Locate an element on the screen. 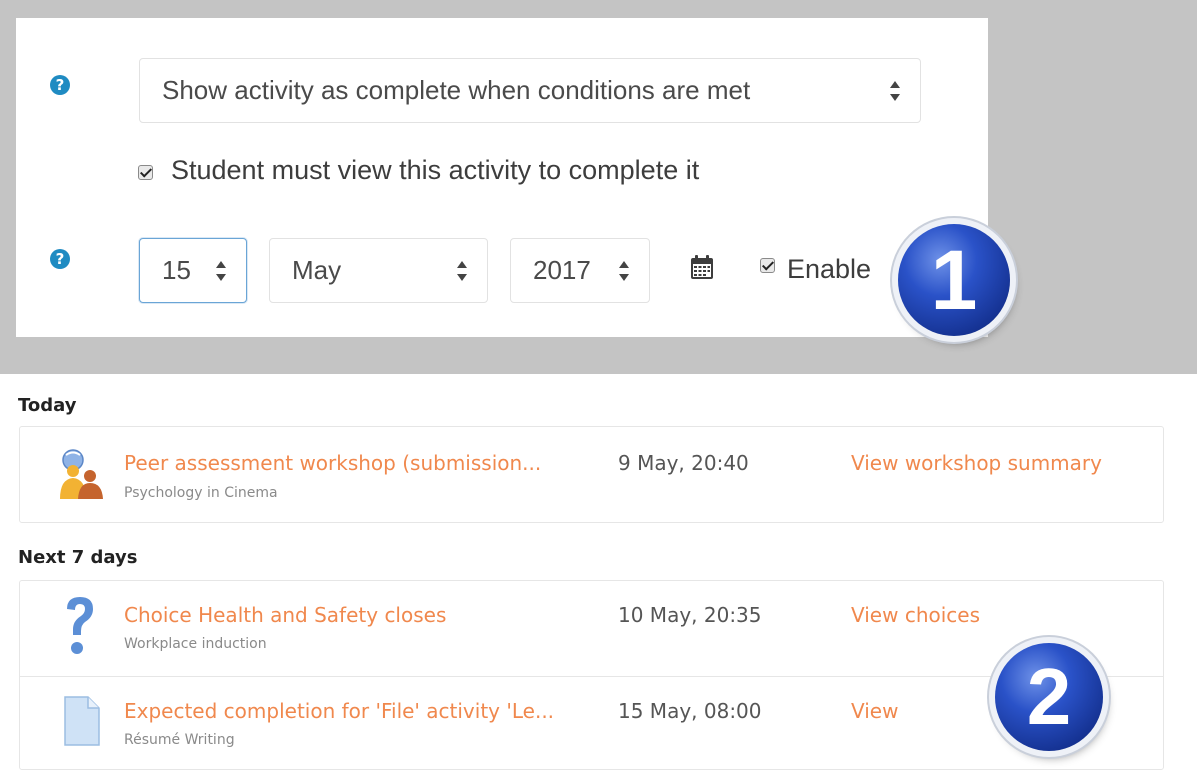  enable-checkbox is located at coordinates (767, 265).